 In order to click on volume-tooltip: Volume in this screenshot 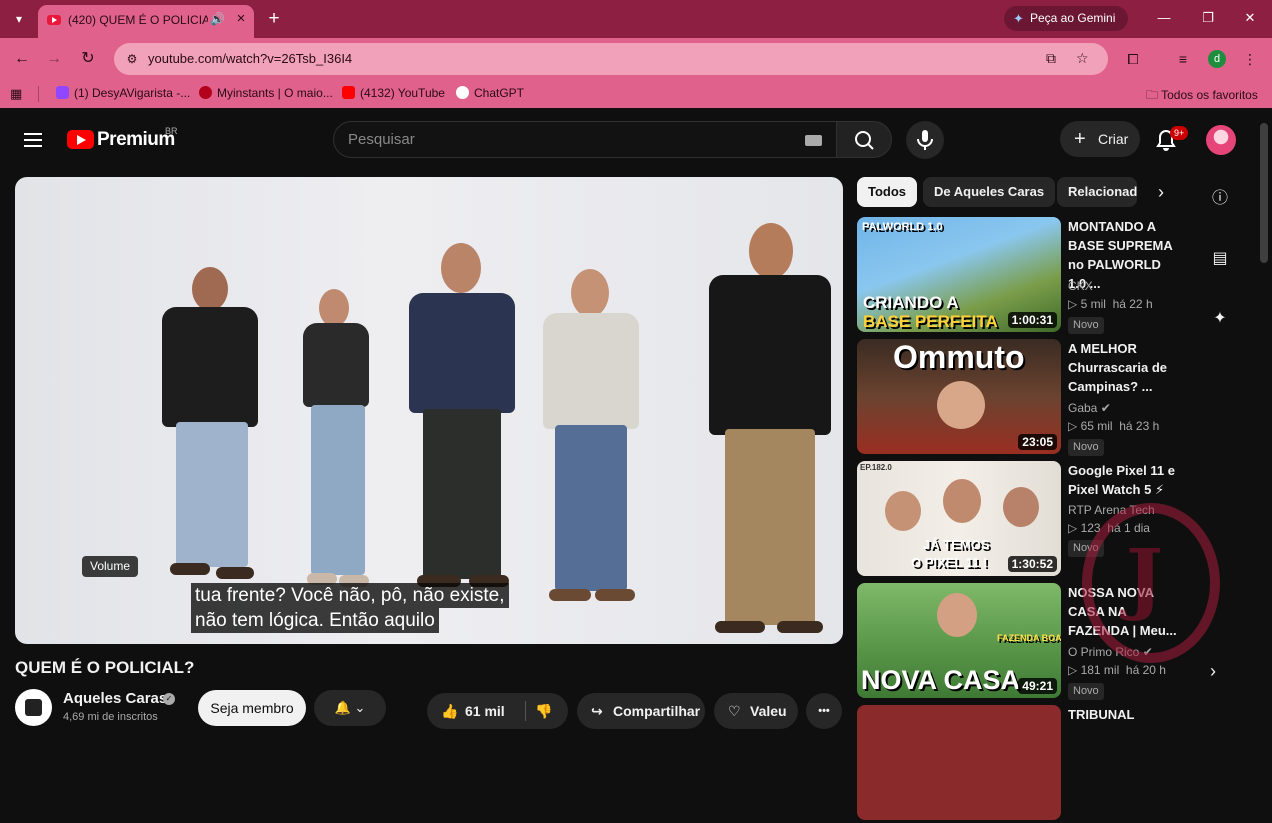, I will do `click(110, 566)`.